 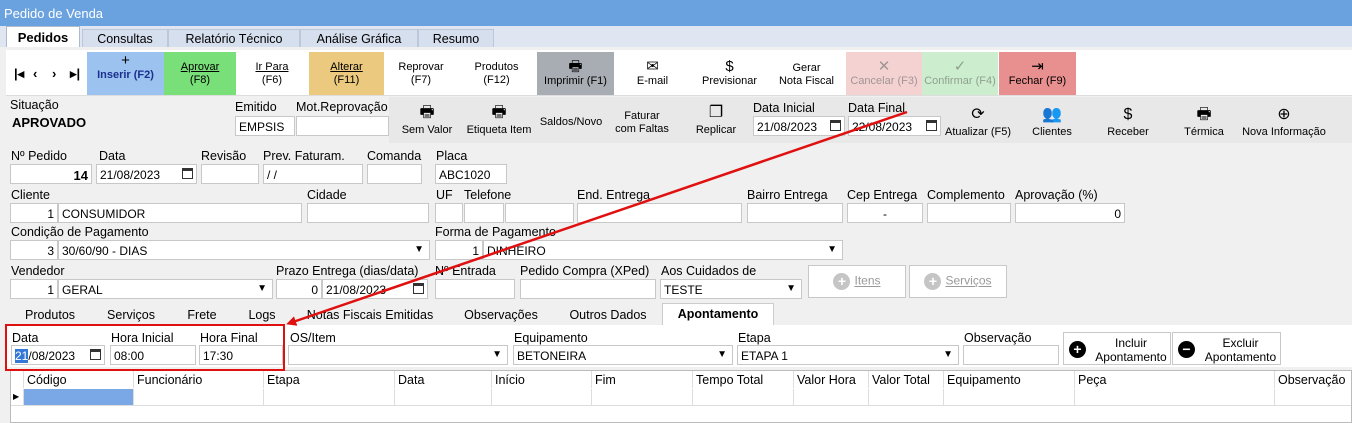 What do you see at coordinates (642, 123) in the screenshot?
I see `faturar-faltas-button: Faturar com Faltas` at bounding box center [642, 123].